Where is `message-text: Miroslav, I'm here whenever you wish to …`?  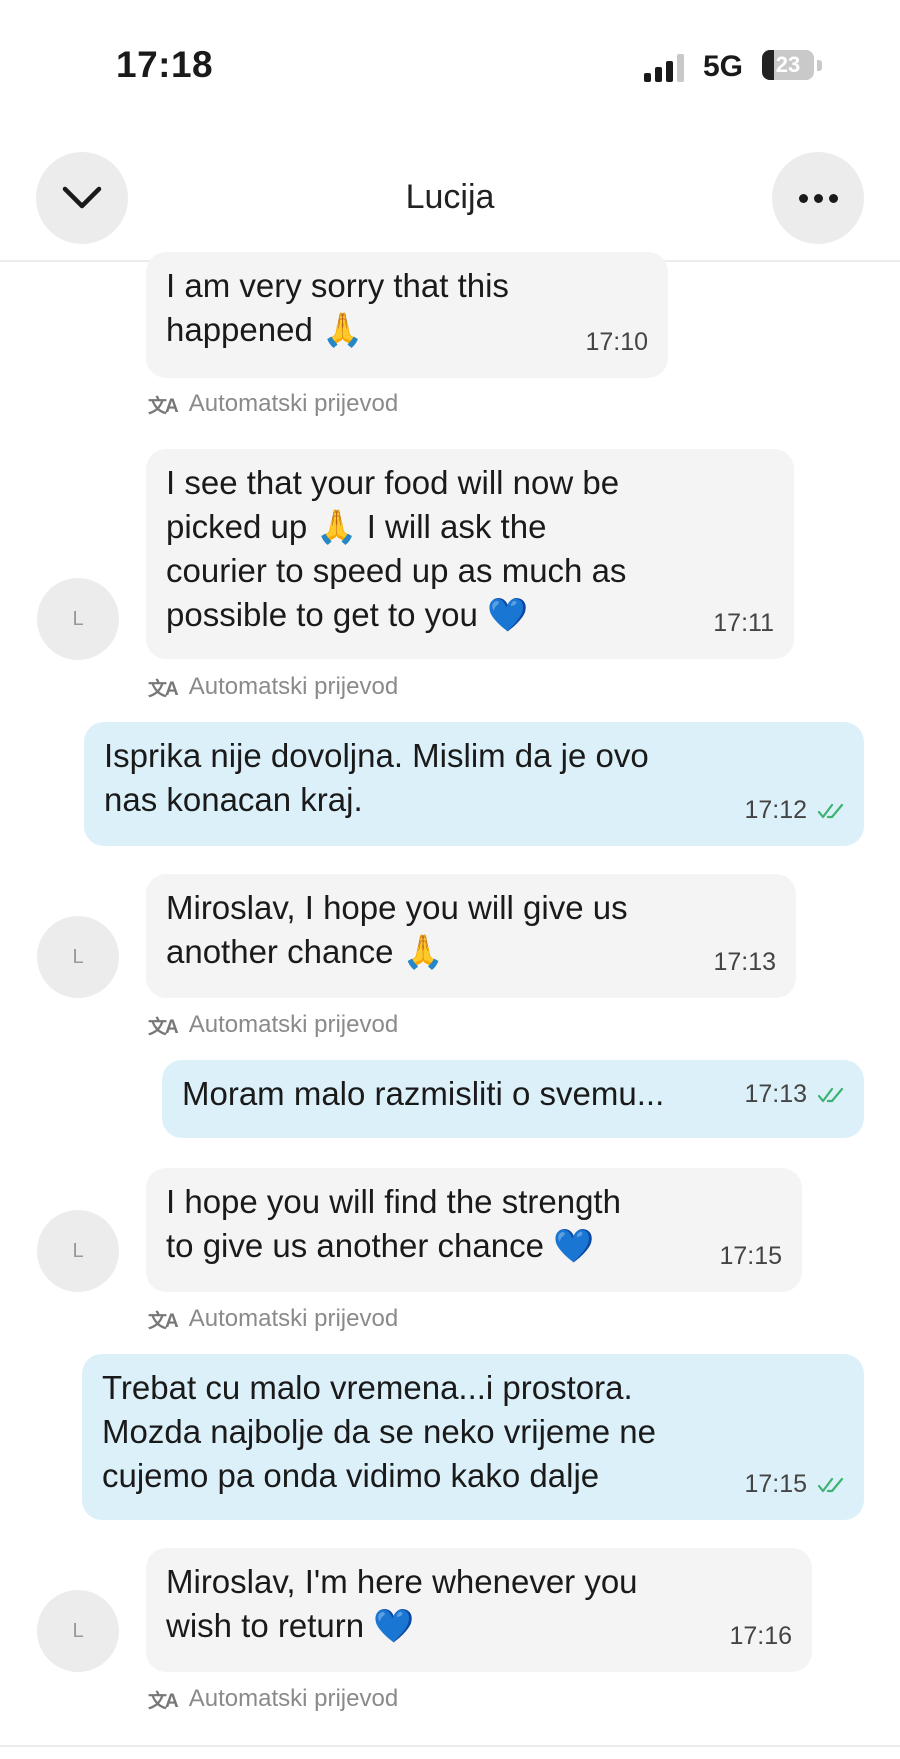
message-text: Miroslav, I'm here whenever you wish to … is located at coordinates (402, 1603).